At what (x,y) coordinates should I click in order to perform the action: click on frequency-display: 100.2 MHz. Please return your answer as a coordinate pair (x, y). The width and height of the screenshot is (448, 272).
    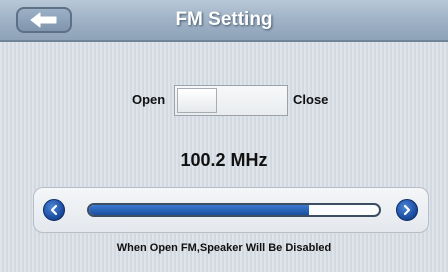
    Looking at the image, I should click on (224, 160).